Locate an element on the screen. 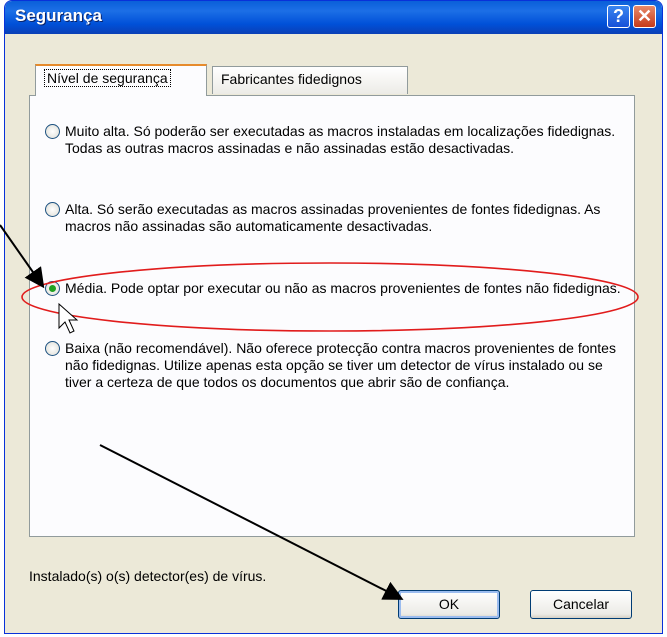 Image resolution: width=667 pixels, height=637 pixels. radio-very-high is located at coordinates (52, 131).